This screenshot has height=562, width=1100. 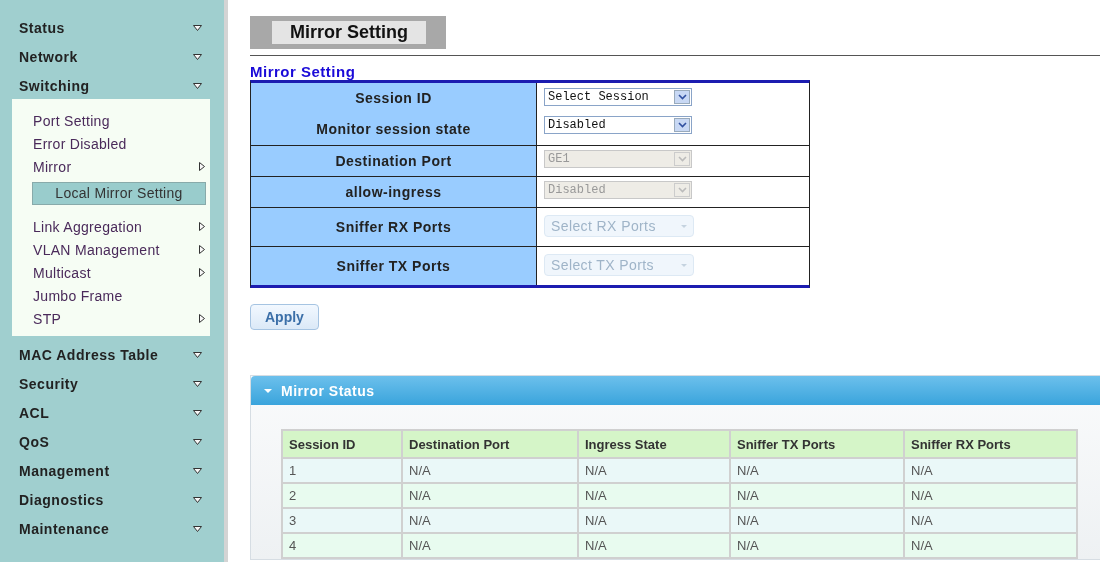 I want to click on submenu-item: Local Mirror Setting, so click(x=119, y=193).